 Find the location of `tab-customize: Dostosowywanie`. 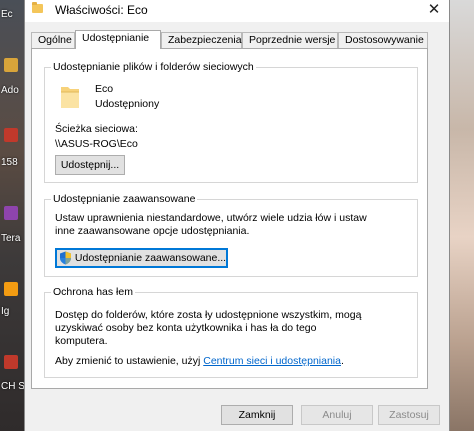

tab-customize: Dostosowywanie is located at coordinates (383, 40).